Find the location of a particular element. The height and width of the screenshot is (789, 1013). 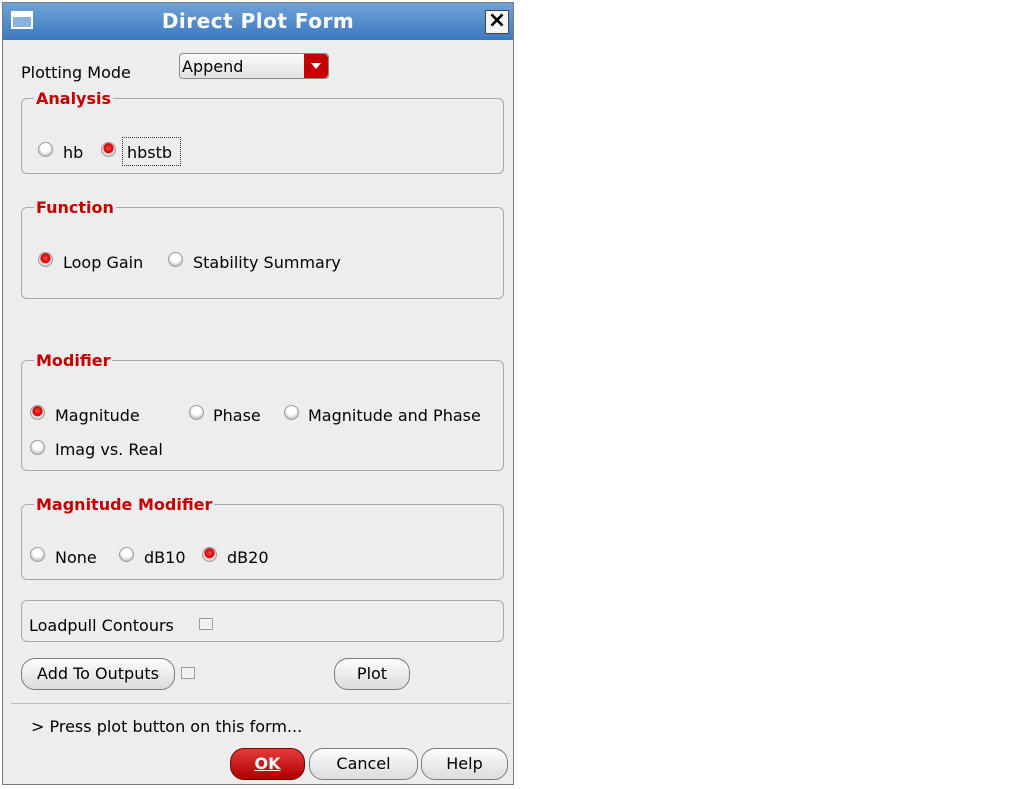

loadpull-contours-label: Loadpull Contours is located at coordinates (101, 625).